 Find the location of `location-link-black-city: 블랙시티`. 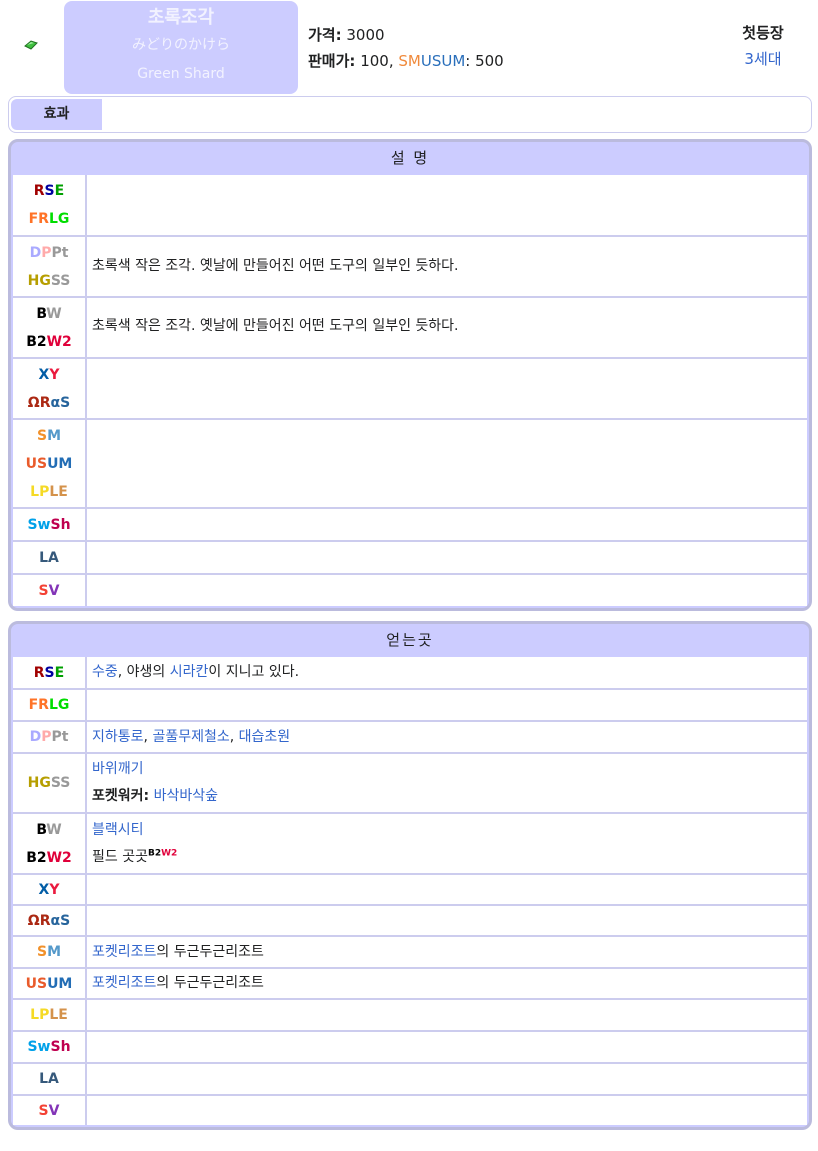

location-link-black-city: 블랙시티 is located at coordinates (118, 830).